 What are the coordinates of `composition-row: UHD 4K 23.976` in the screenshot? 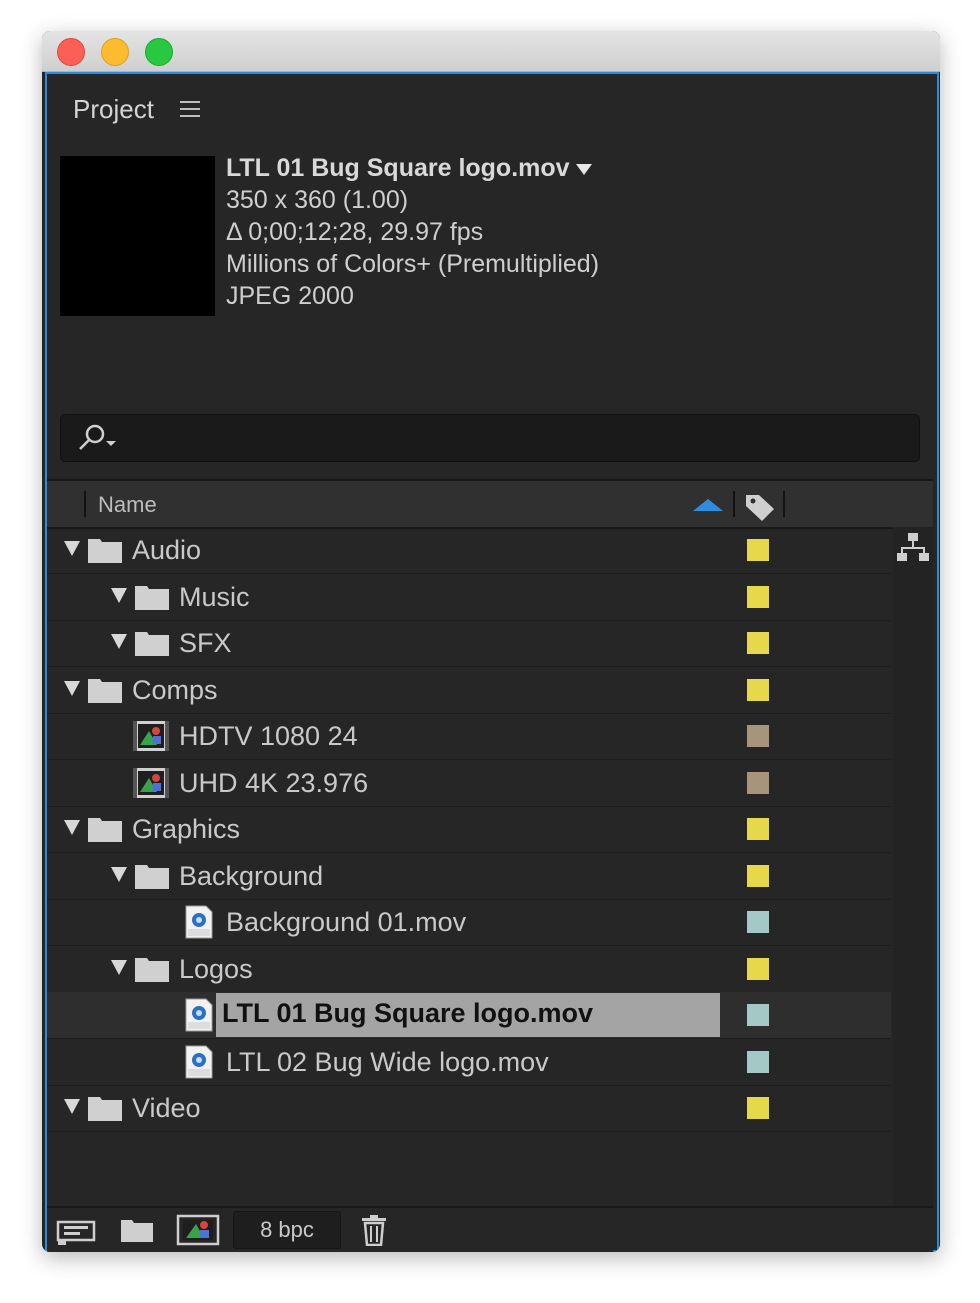 It's located at (469, 783).